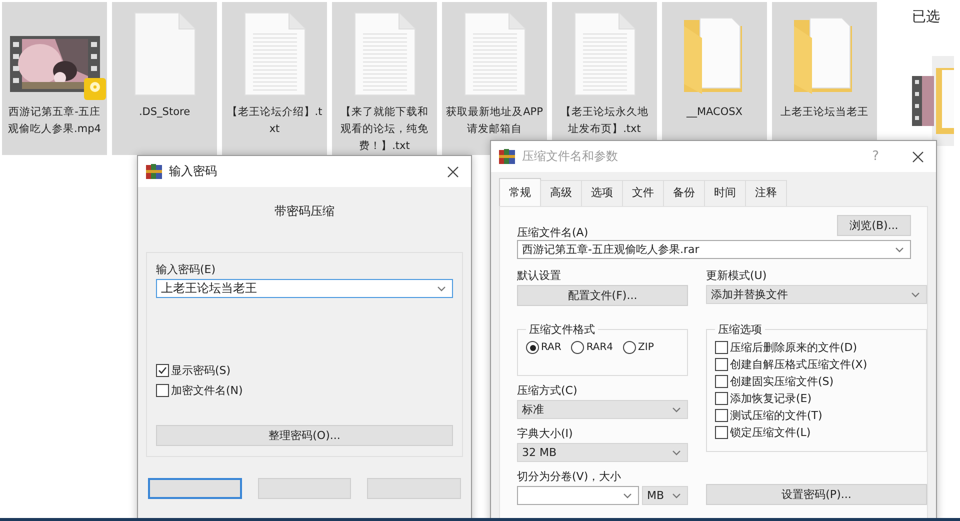 The image size is (960, 521). I want to click on field-label: 输入密码(E), so click(186, 270).